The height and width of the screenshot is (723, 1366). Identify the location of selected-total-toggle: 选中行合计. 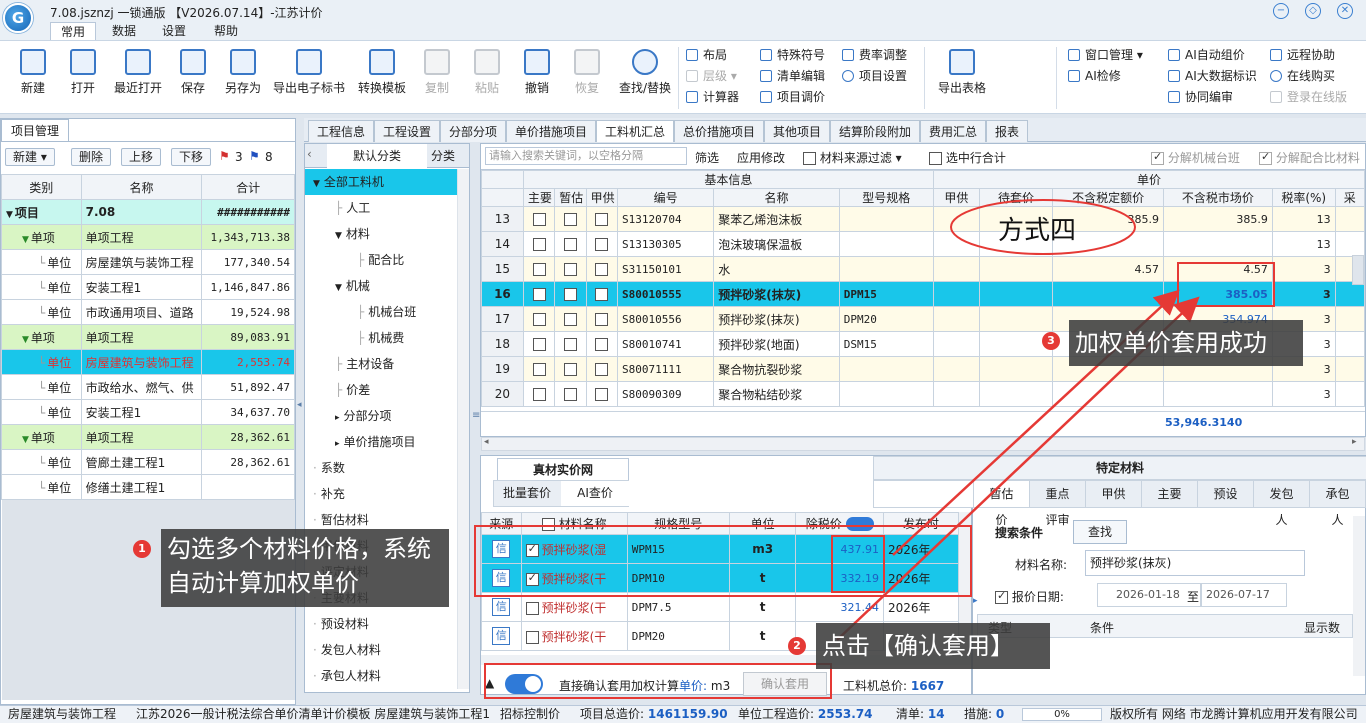
(967, 157).